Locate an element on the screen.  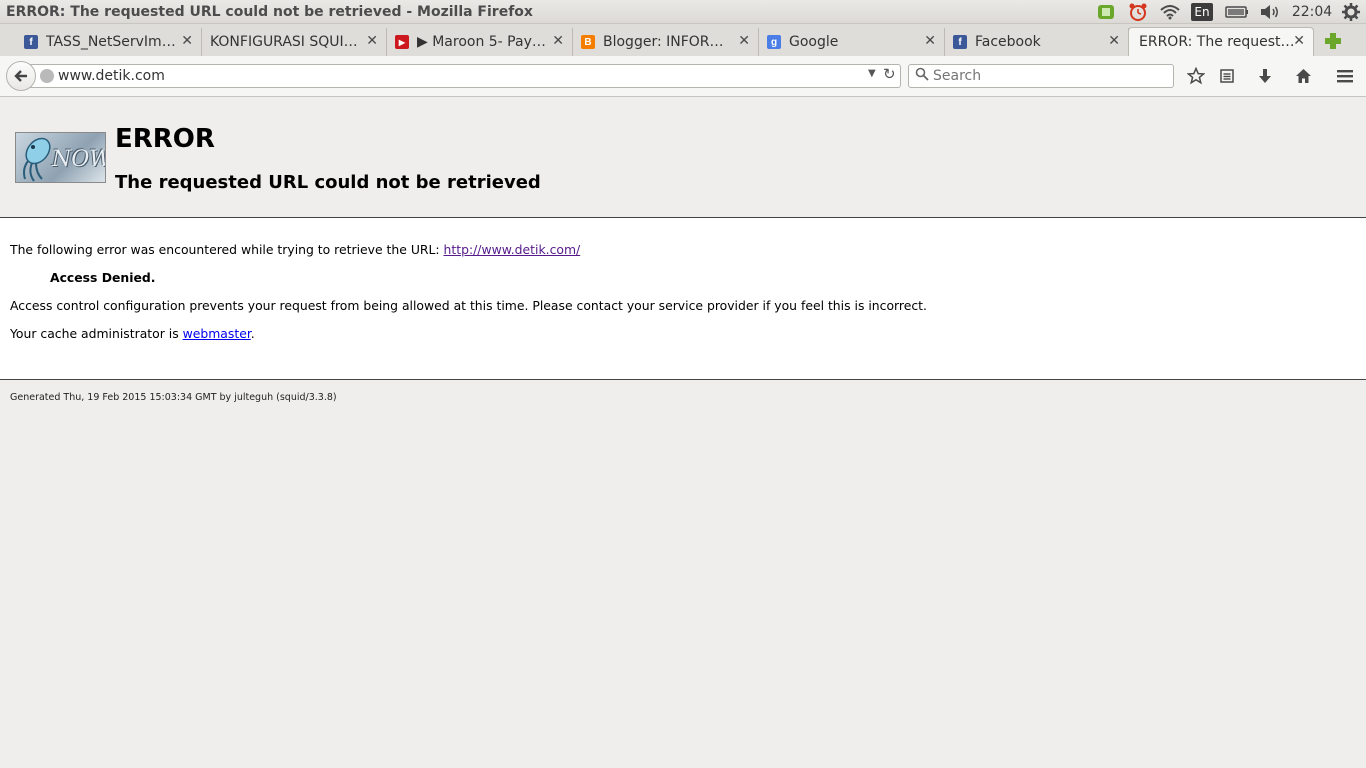
tab-konfigurasi-squid: KONFIGURASI SQUI… ✕ is located at coordinates (294, 42).